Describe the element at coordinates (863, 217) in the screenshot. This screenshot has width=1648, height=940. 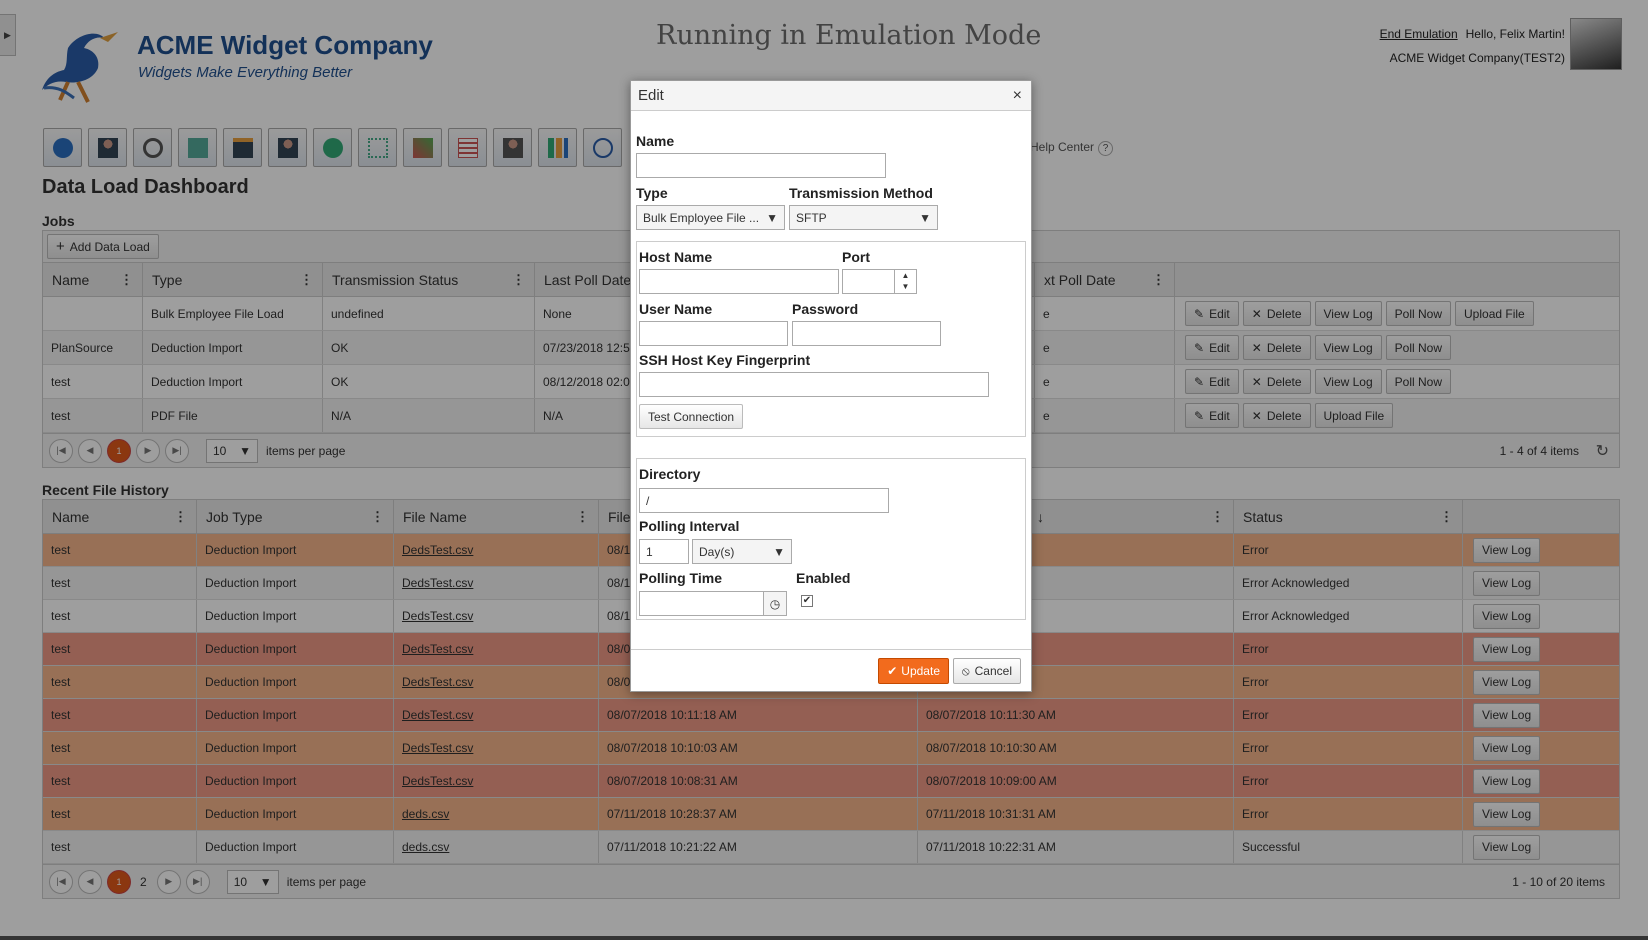
I see `transmission-select: SFTP ▼` at that location.